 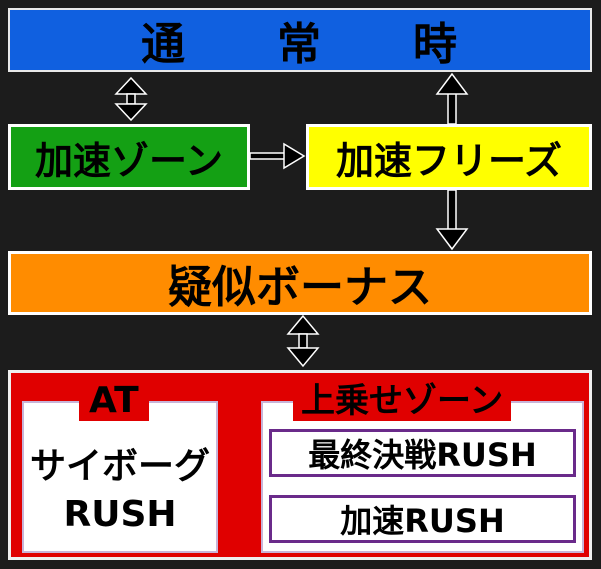 I want to click on kasoku-zone-label: 加速ゾーン, so click(x=129, y=160).